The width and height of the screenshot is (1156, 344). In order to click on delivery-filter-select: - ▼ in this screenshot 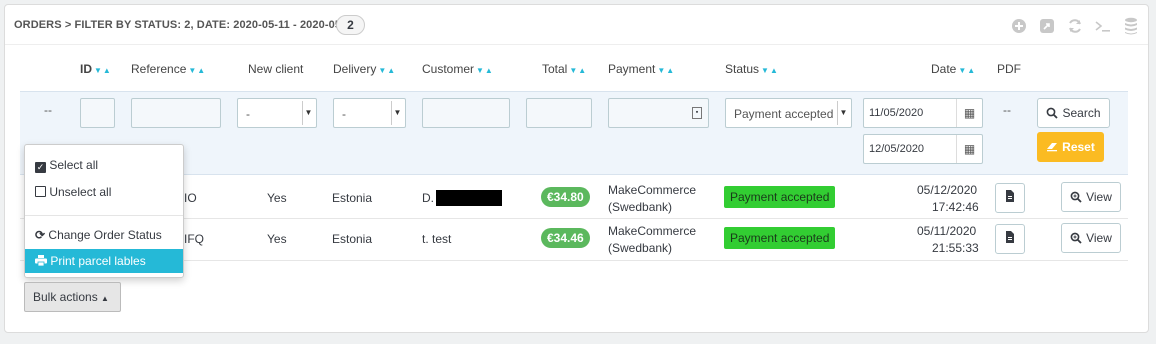, I will do `click(369, 113)`.